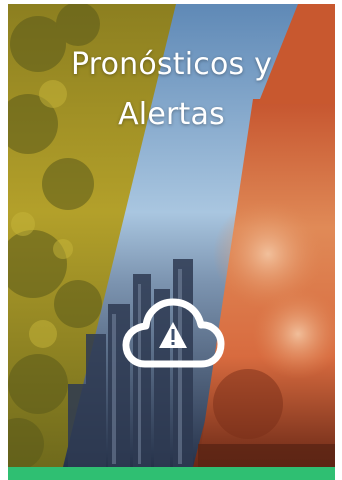 Image resolution: width=342 pixels, height=480 pixels. Describe the element at coordinates (171, 473) in the screenshot. I see `accent-bar` at that location.